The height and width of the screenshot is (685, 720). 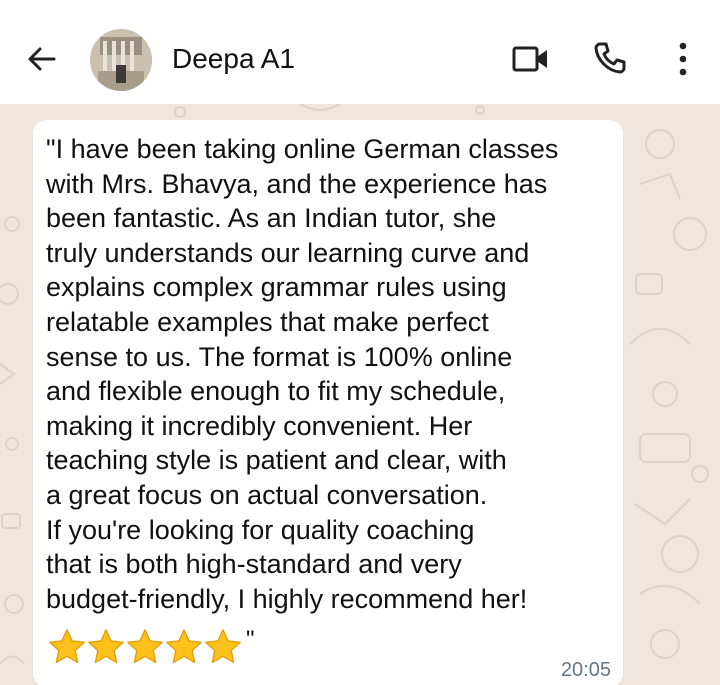 What do you see at coordinates (531, 60) in the screenshot?
I see `video-call-icon` at bounding box center [531, 60].